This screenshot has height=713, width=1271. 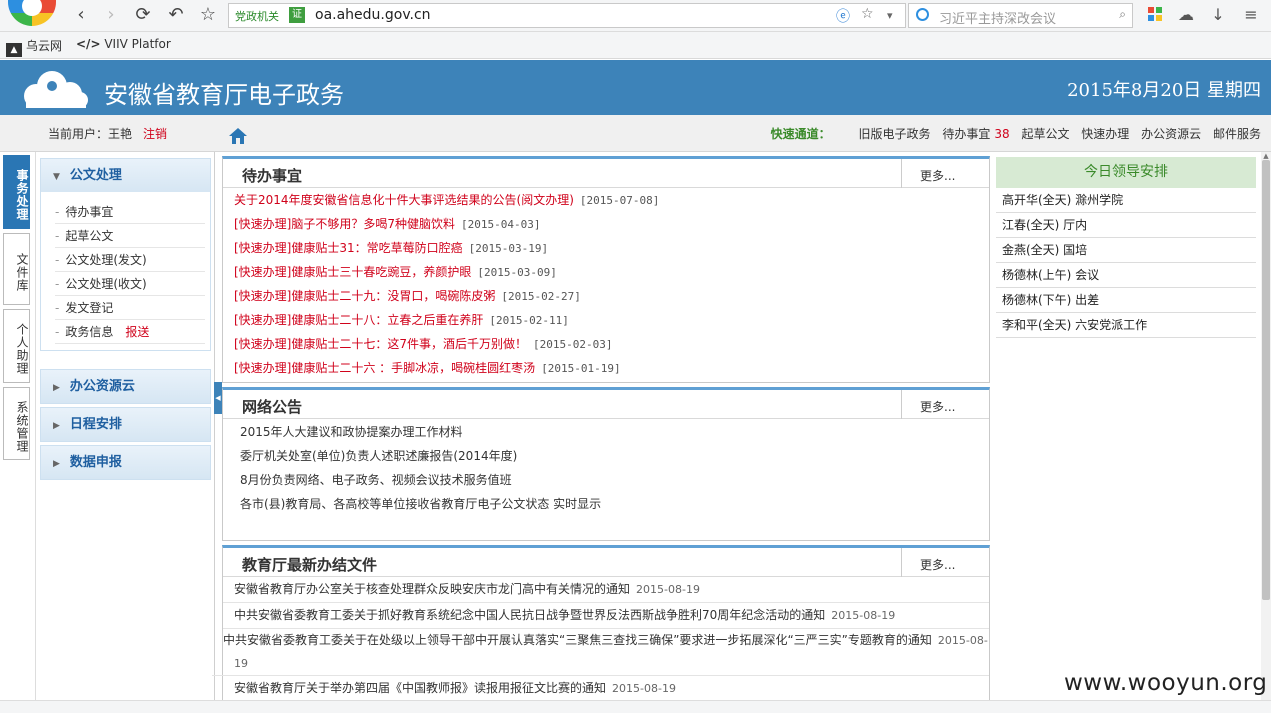 I want to click on logout-link: 注销, so click(x=155, y=133).